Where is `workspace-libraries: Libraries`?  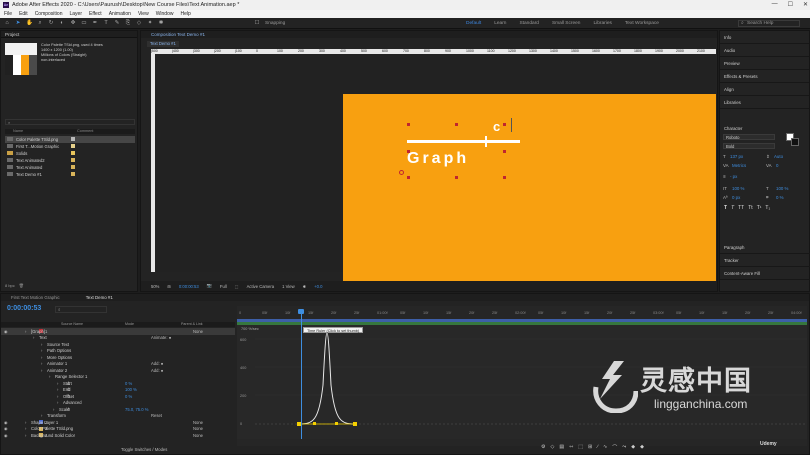 workspace-libraries: Libraries is located at coordinates (602, 23).